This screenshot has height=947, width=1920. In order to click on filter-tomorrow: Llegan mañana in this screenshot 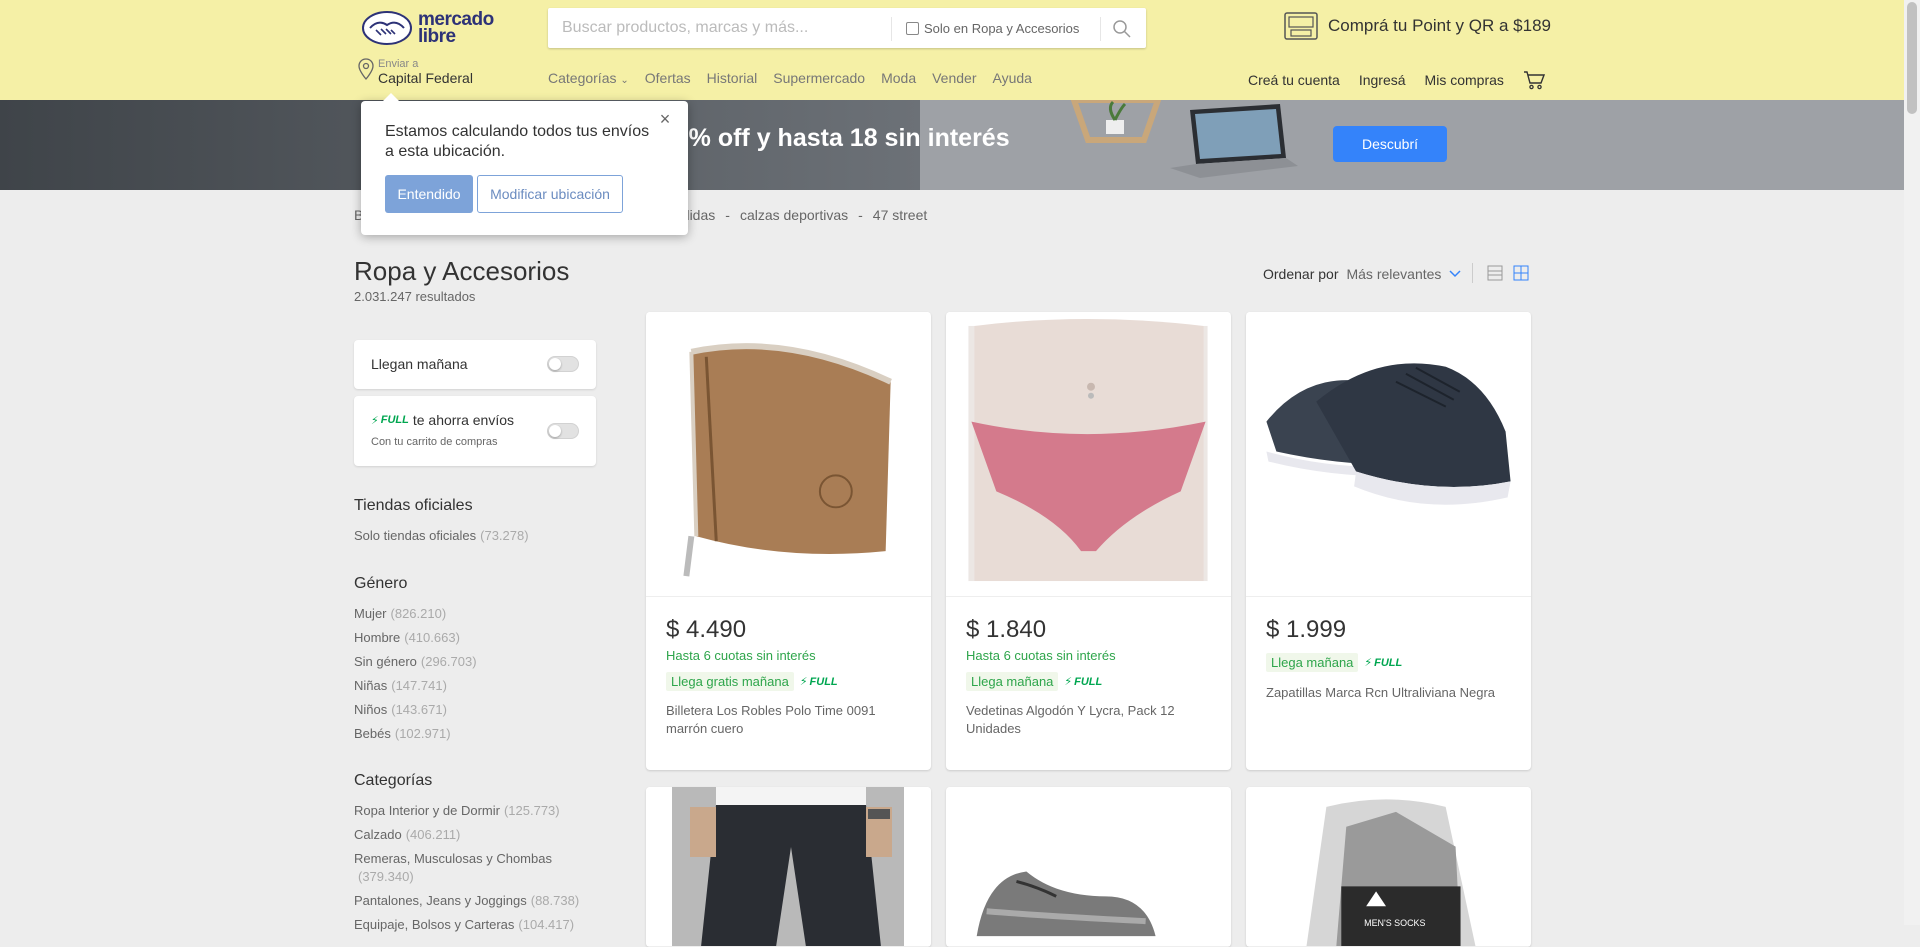, I will do `click(475, 364)`.